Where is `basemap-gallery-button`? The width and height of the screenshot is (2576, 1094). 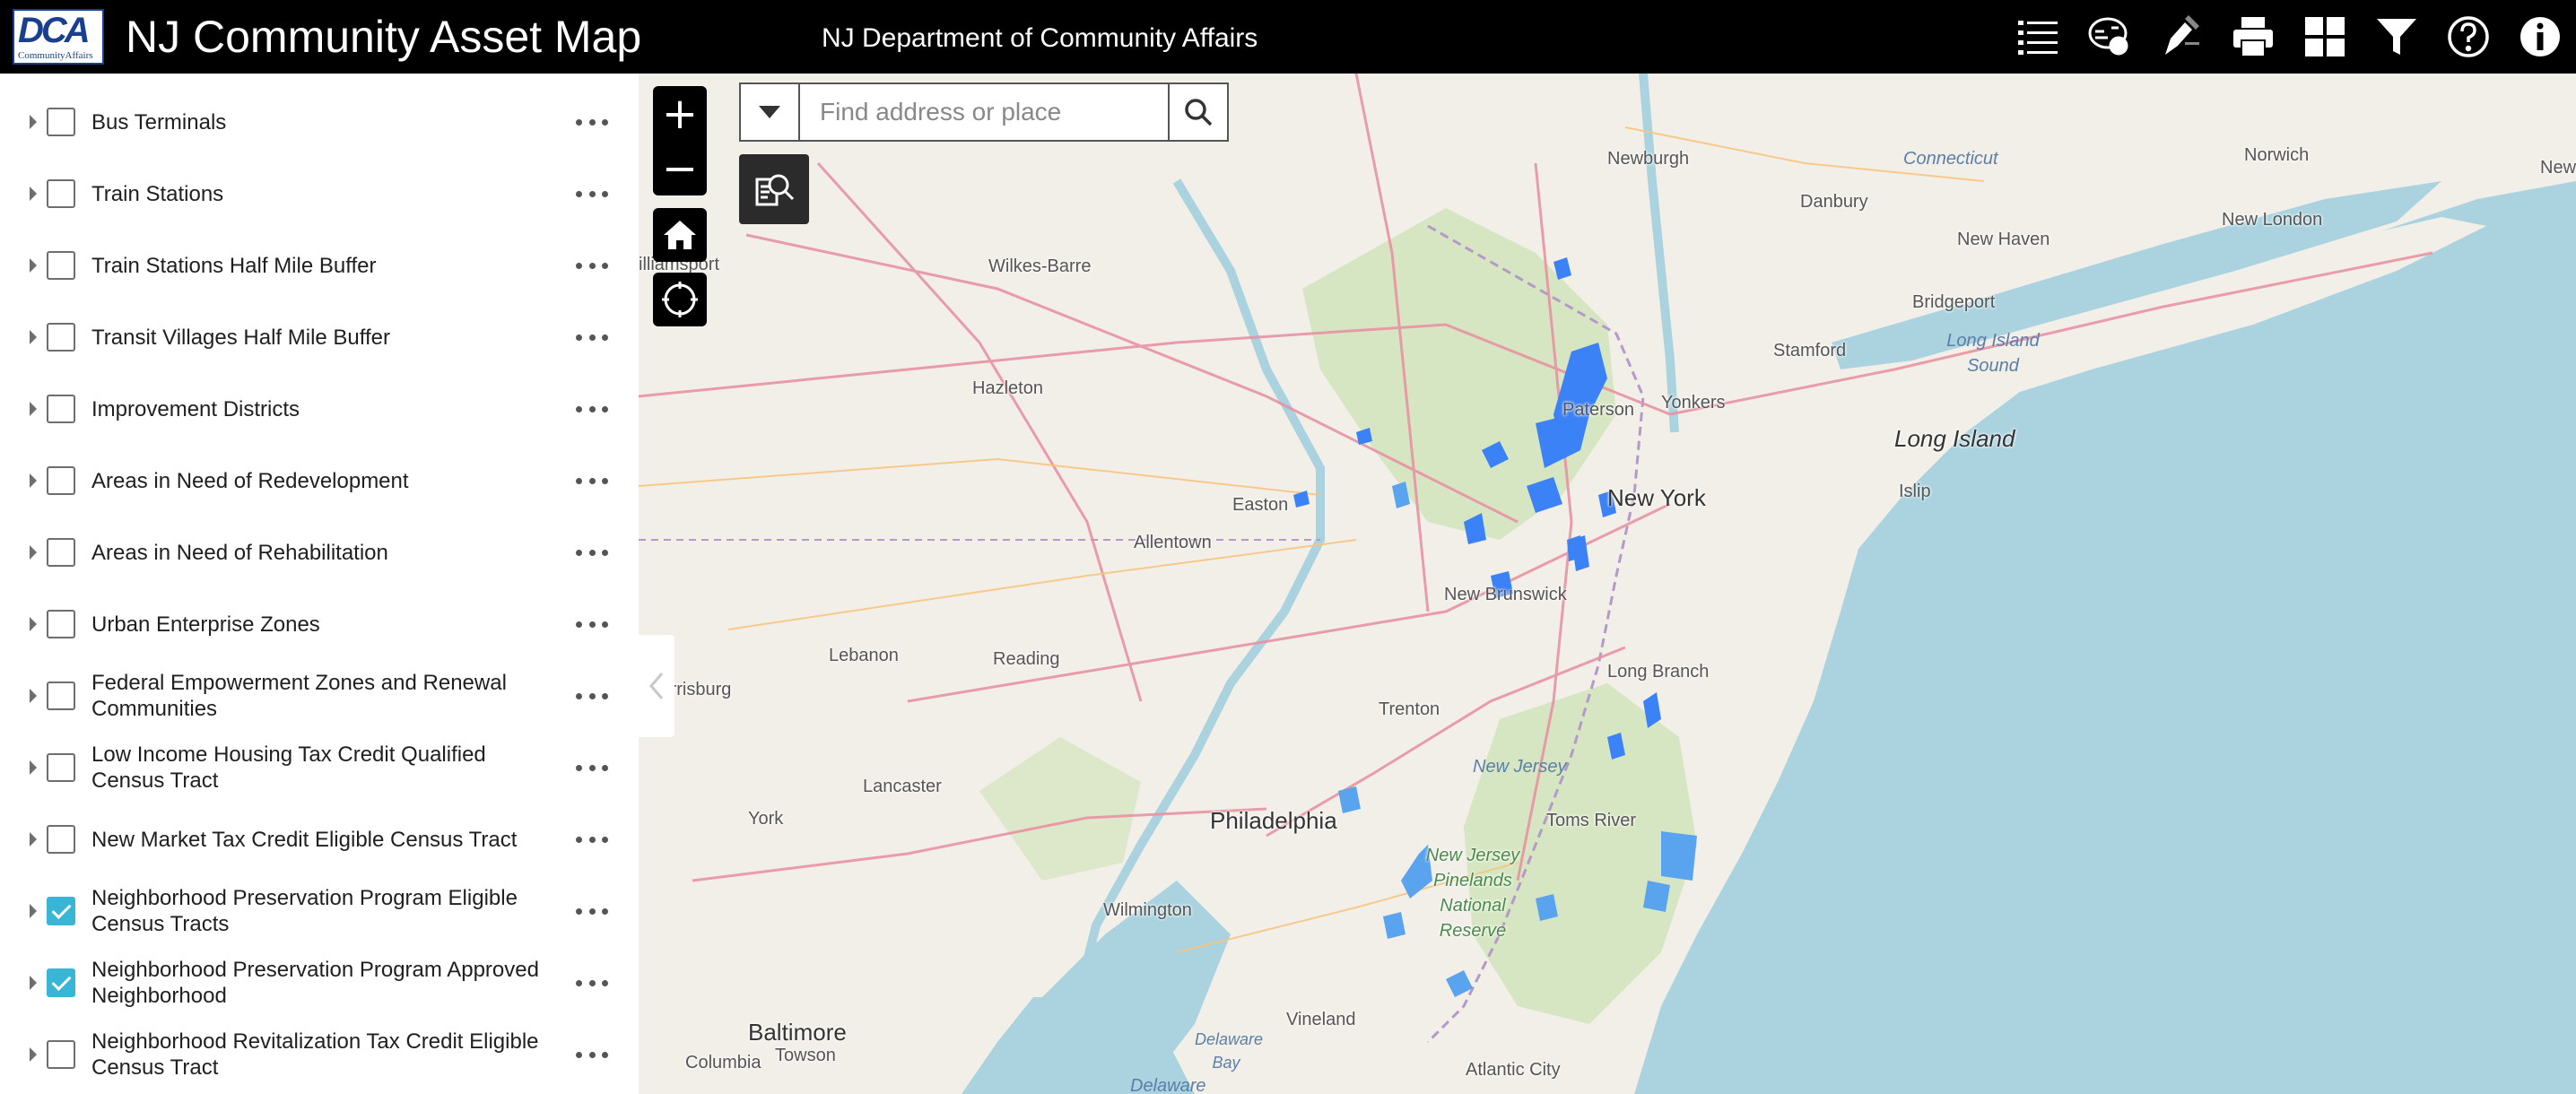
basemap-gallery-button is located at coordinates (2325, 37).